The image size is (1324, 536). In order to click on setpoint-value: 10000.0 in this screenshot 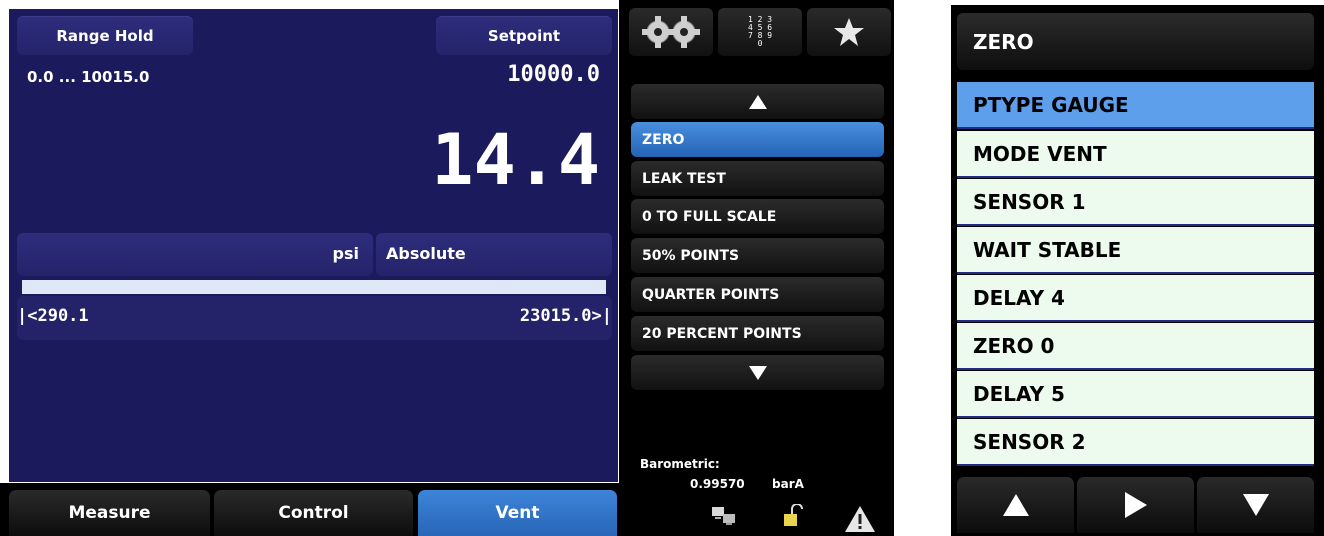, I will do `click(500, 74)`.